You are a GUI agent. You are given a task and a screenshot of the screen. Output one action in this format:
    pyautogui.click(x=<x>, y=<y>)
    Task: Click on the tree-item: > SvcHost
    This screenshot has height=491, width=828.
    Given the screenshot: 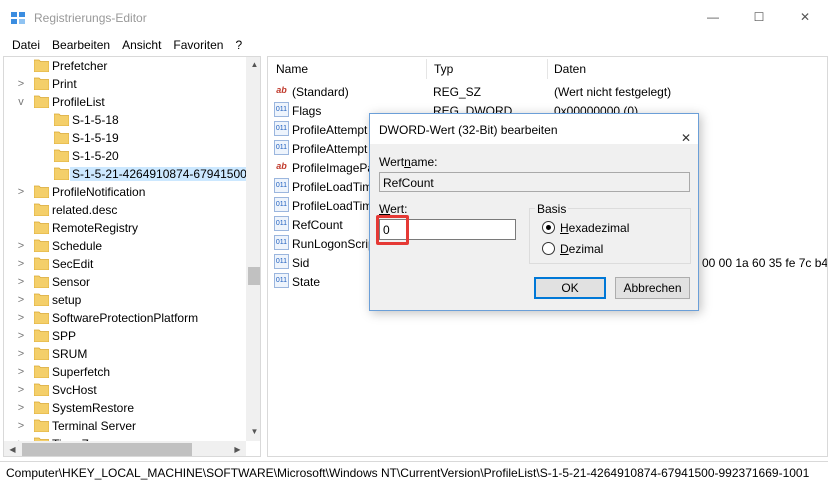 What is the action you would take?
    pyautogui.click(x=124, y=390)
    